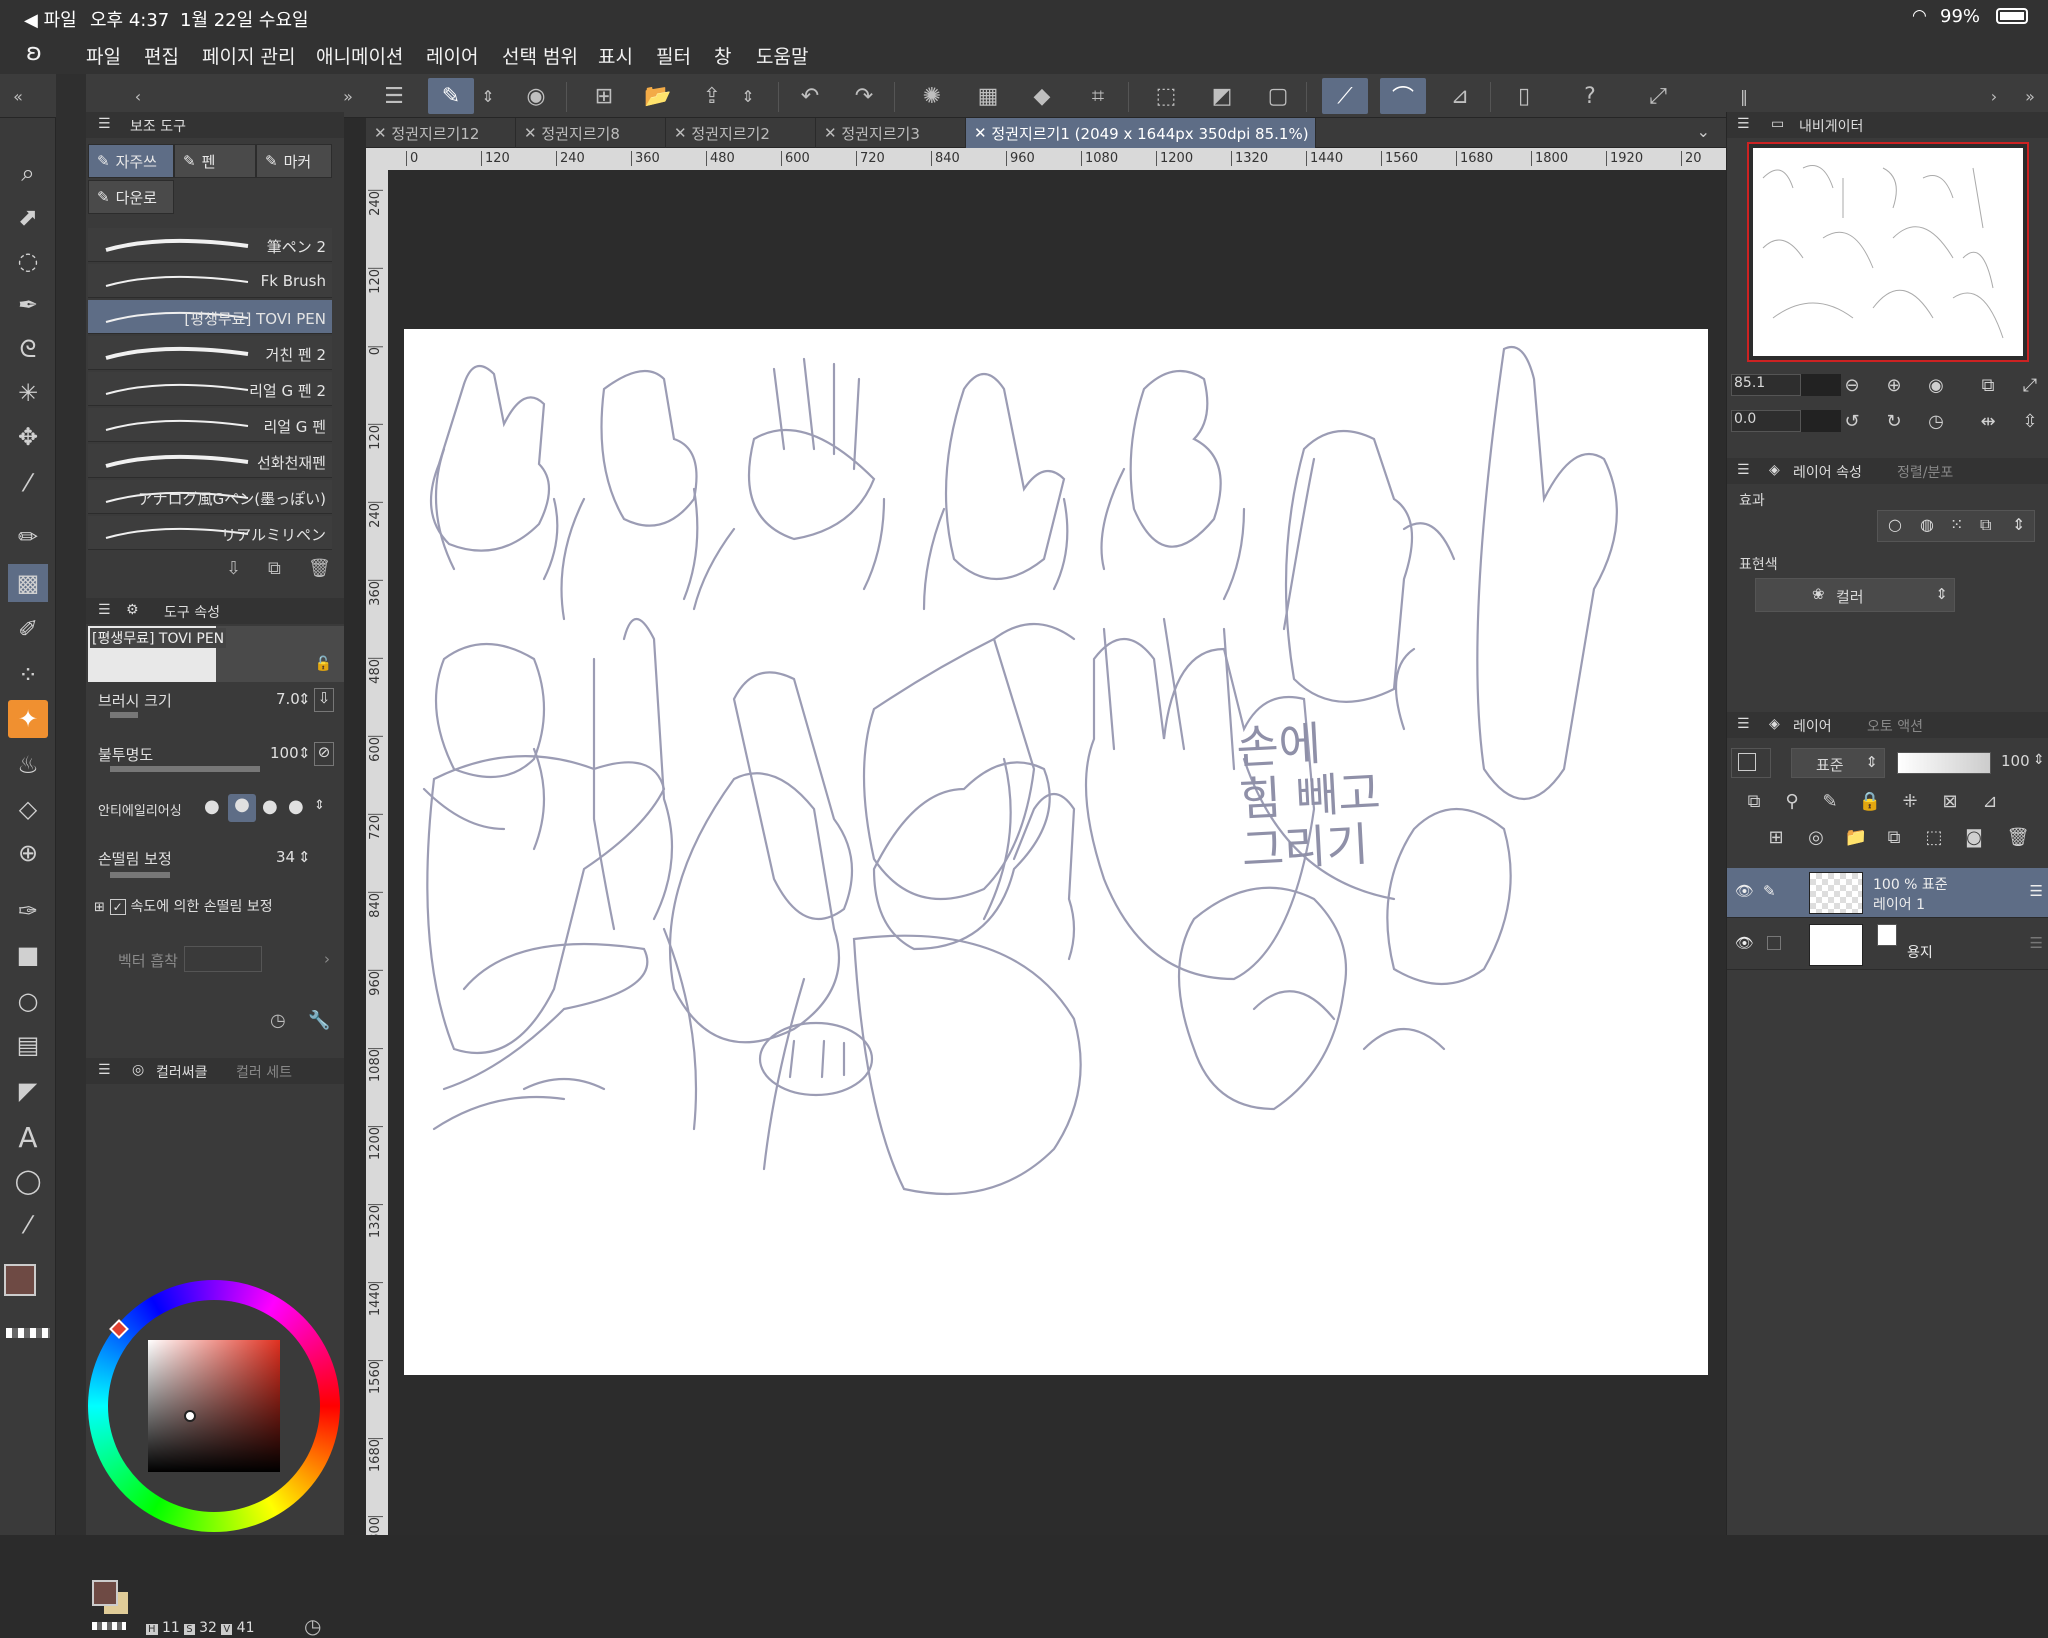 Image resolution: width=2048 pixels, height=1638 pixels. What do you see at coordinates (319, 1020) in the screenshot?
I see `tool-settings-icon: 🔧` at bounding box center [319, 1020].